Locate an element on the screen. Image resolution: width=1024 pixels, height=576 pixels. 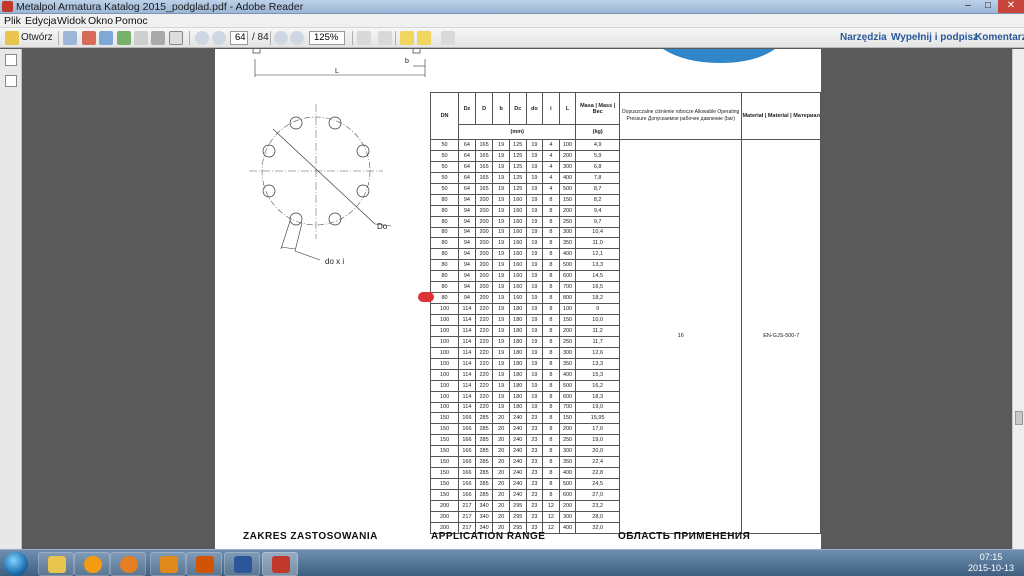
tools-link: Narzędzia is located at coordinates (863, 38).